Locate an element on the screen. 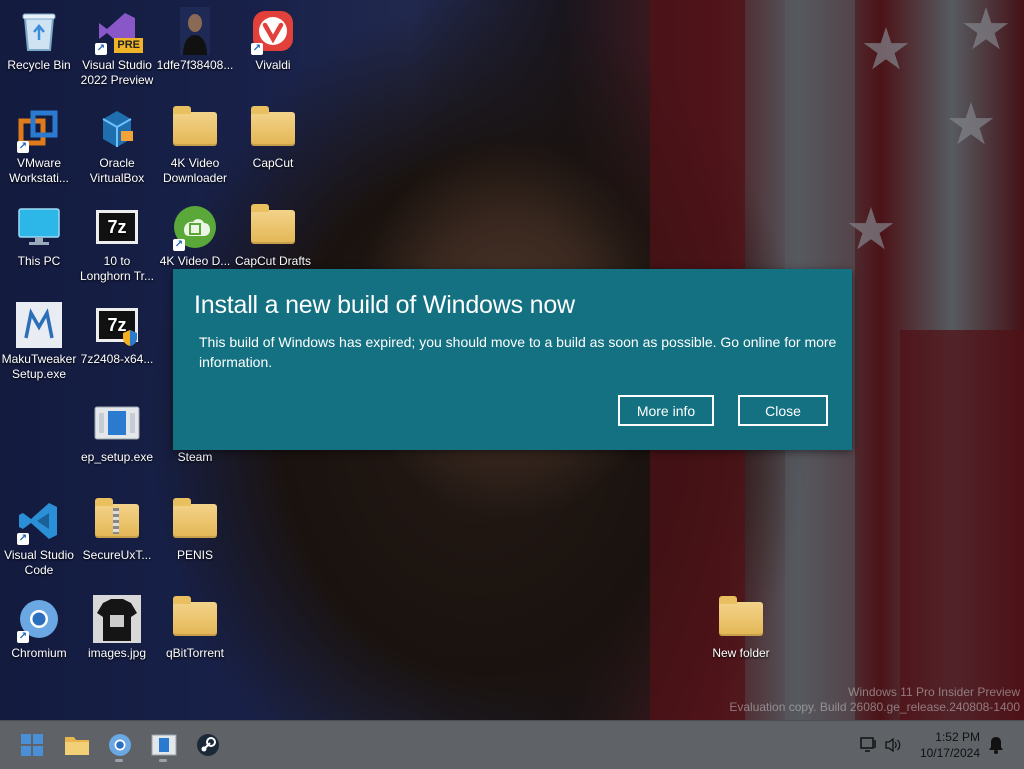  4k-video-downloader-folder: 4K Video Downloader is located at coordinates (195, 144).